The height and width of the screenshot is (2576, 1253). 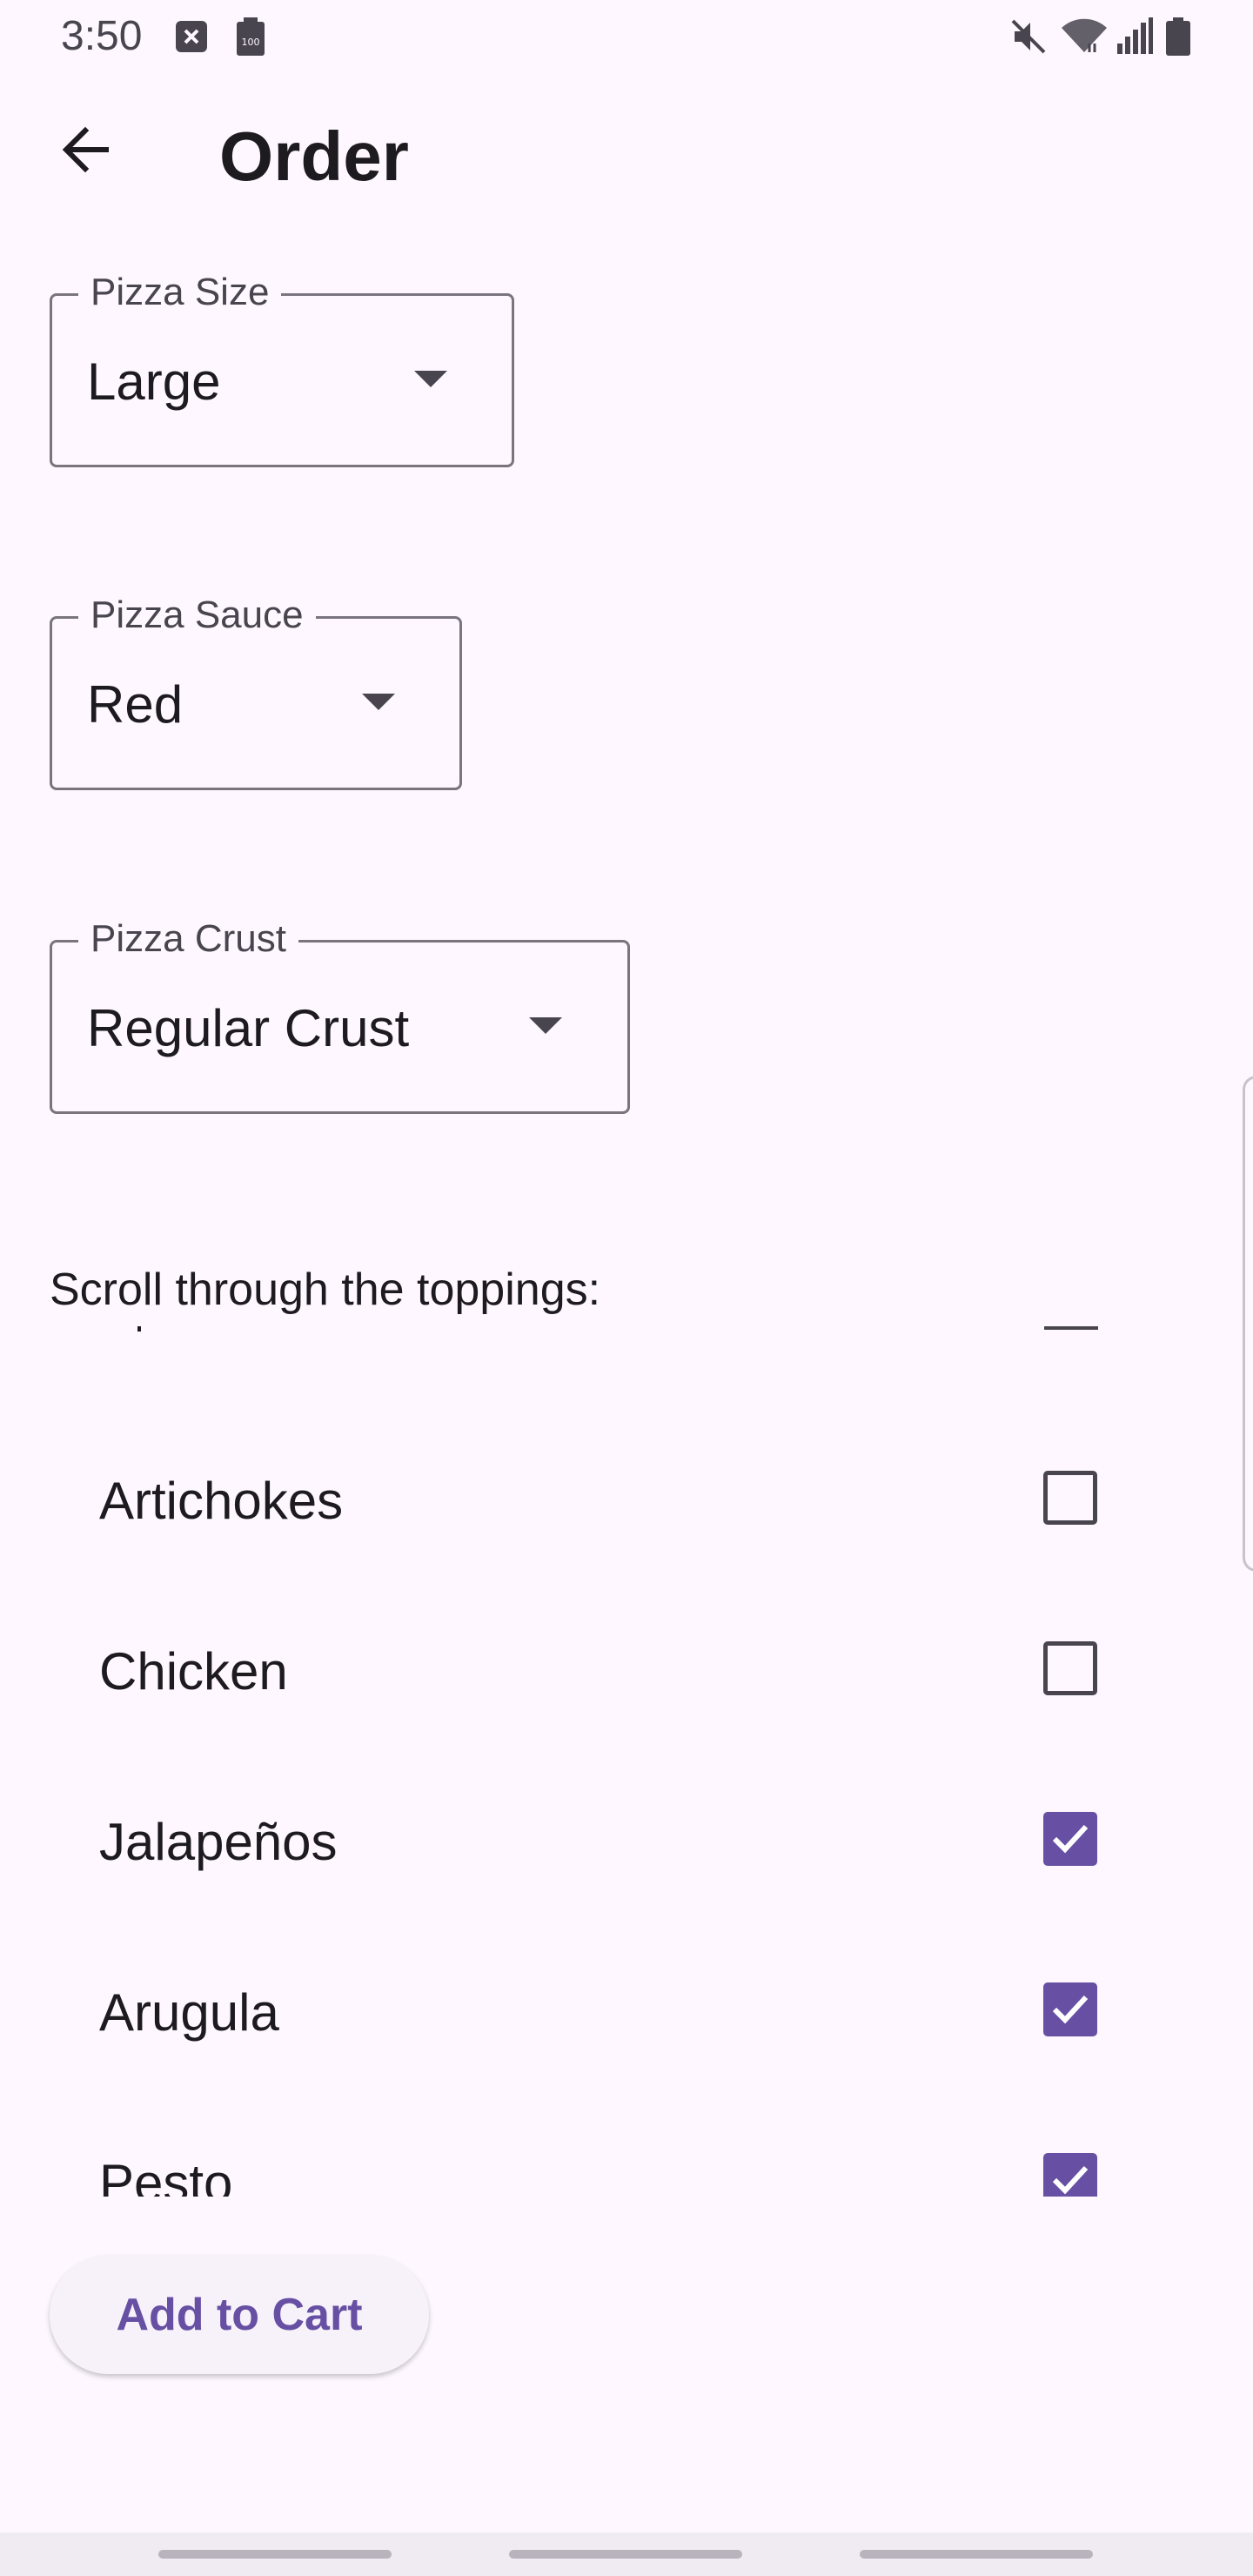 I want to click on mute-icon, so click(x=1028, y=38).